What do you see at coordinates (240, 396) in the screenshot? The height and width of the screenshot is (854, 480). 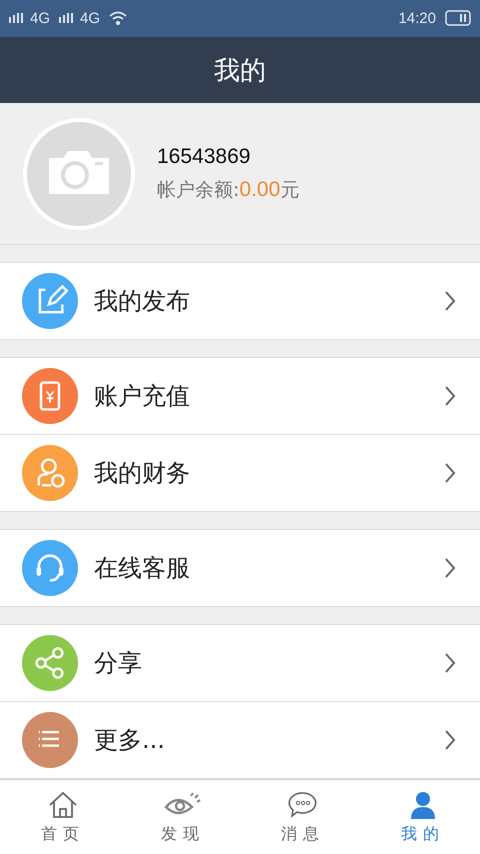 I see `menu-item: 账户充值` at bounding box center [240, 396].